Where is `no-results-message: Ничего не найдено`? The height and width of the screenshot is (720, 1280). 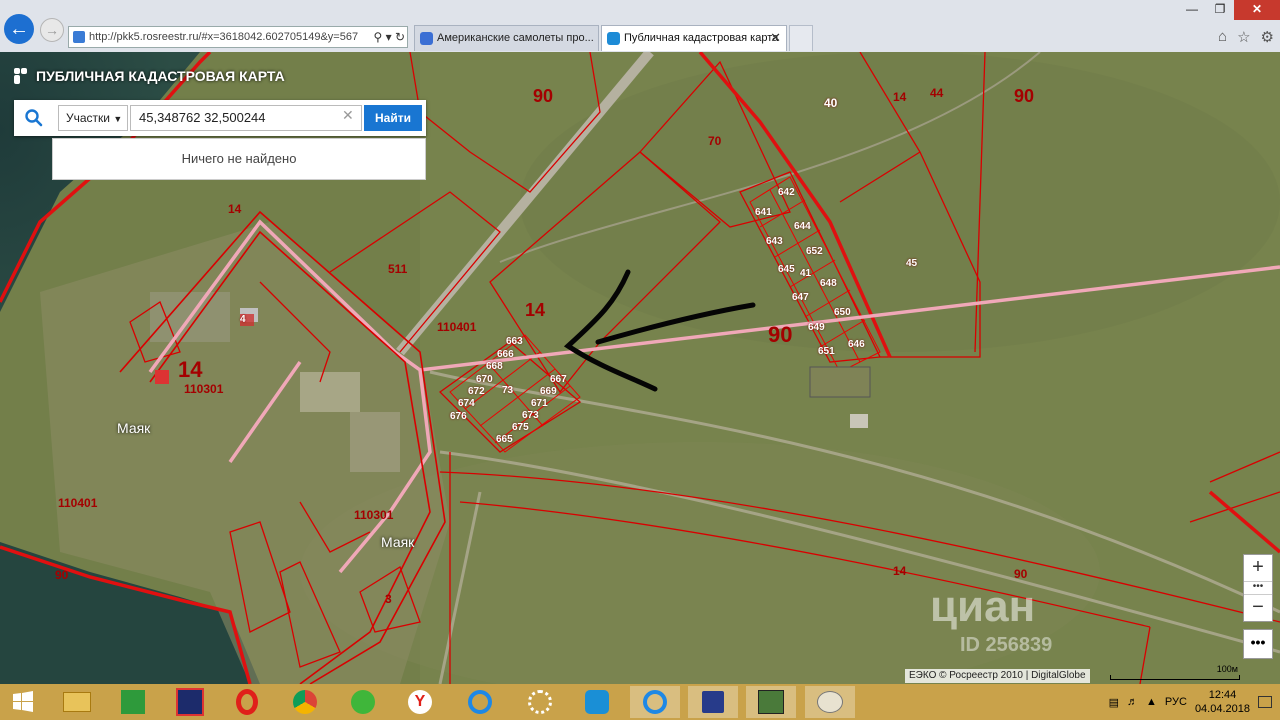 no-results-message: Ничего не найдено is located at coordinates (239, 159).